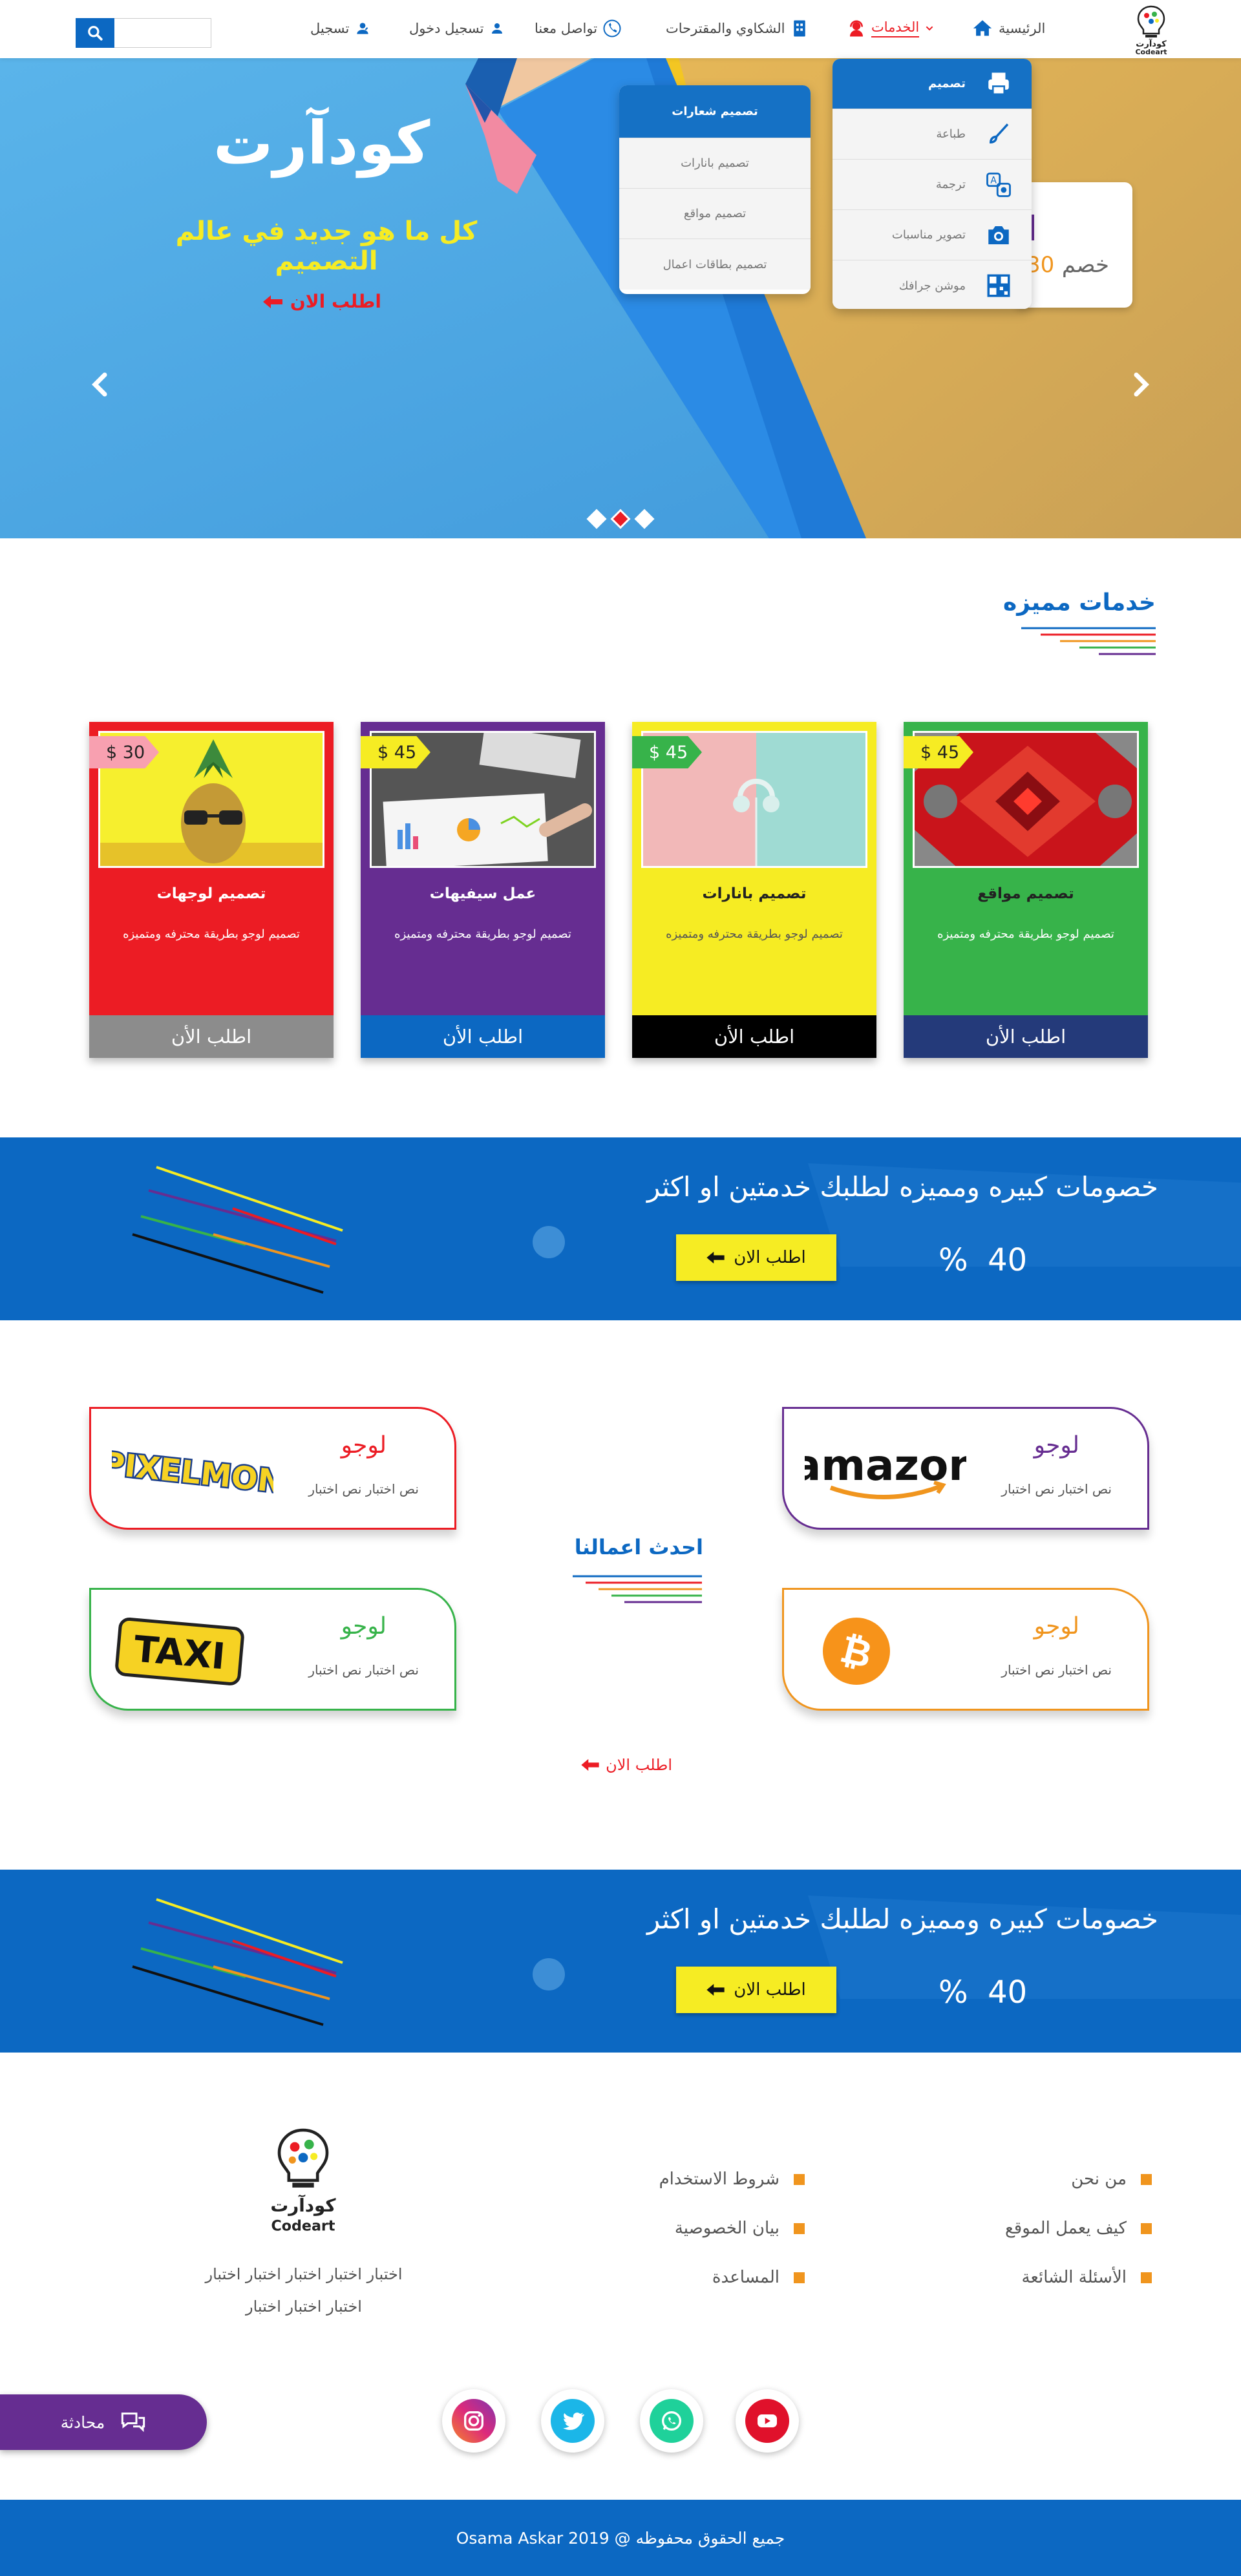  I want to click on slider-next-arrow, so click(1141, 384).